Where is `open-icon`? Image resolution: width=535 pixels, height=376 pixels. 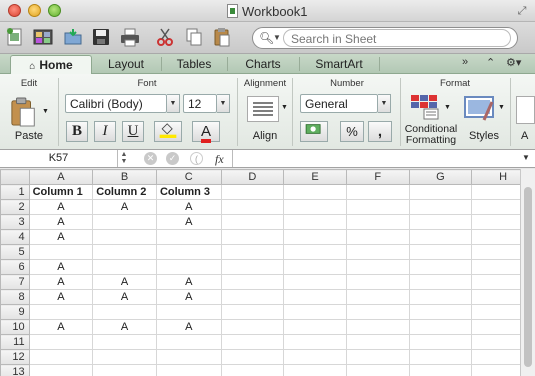 open-icon is located at coordinates (73, 37).